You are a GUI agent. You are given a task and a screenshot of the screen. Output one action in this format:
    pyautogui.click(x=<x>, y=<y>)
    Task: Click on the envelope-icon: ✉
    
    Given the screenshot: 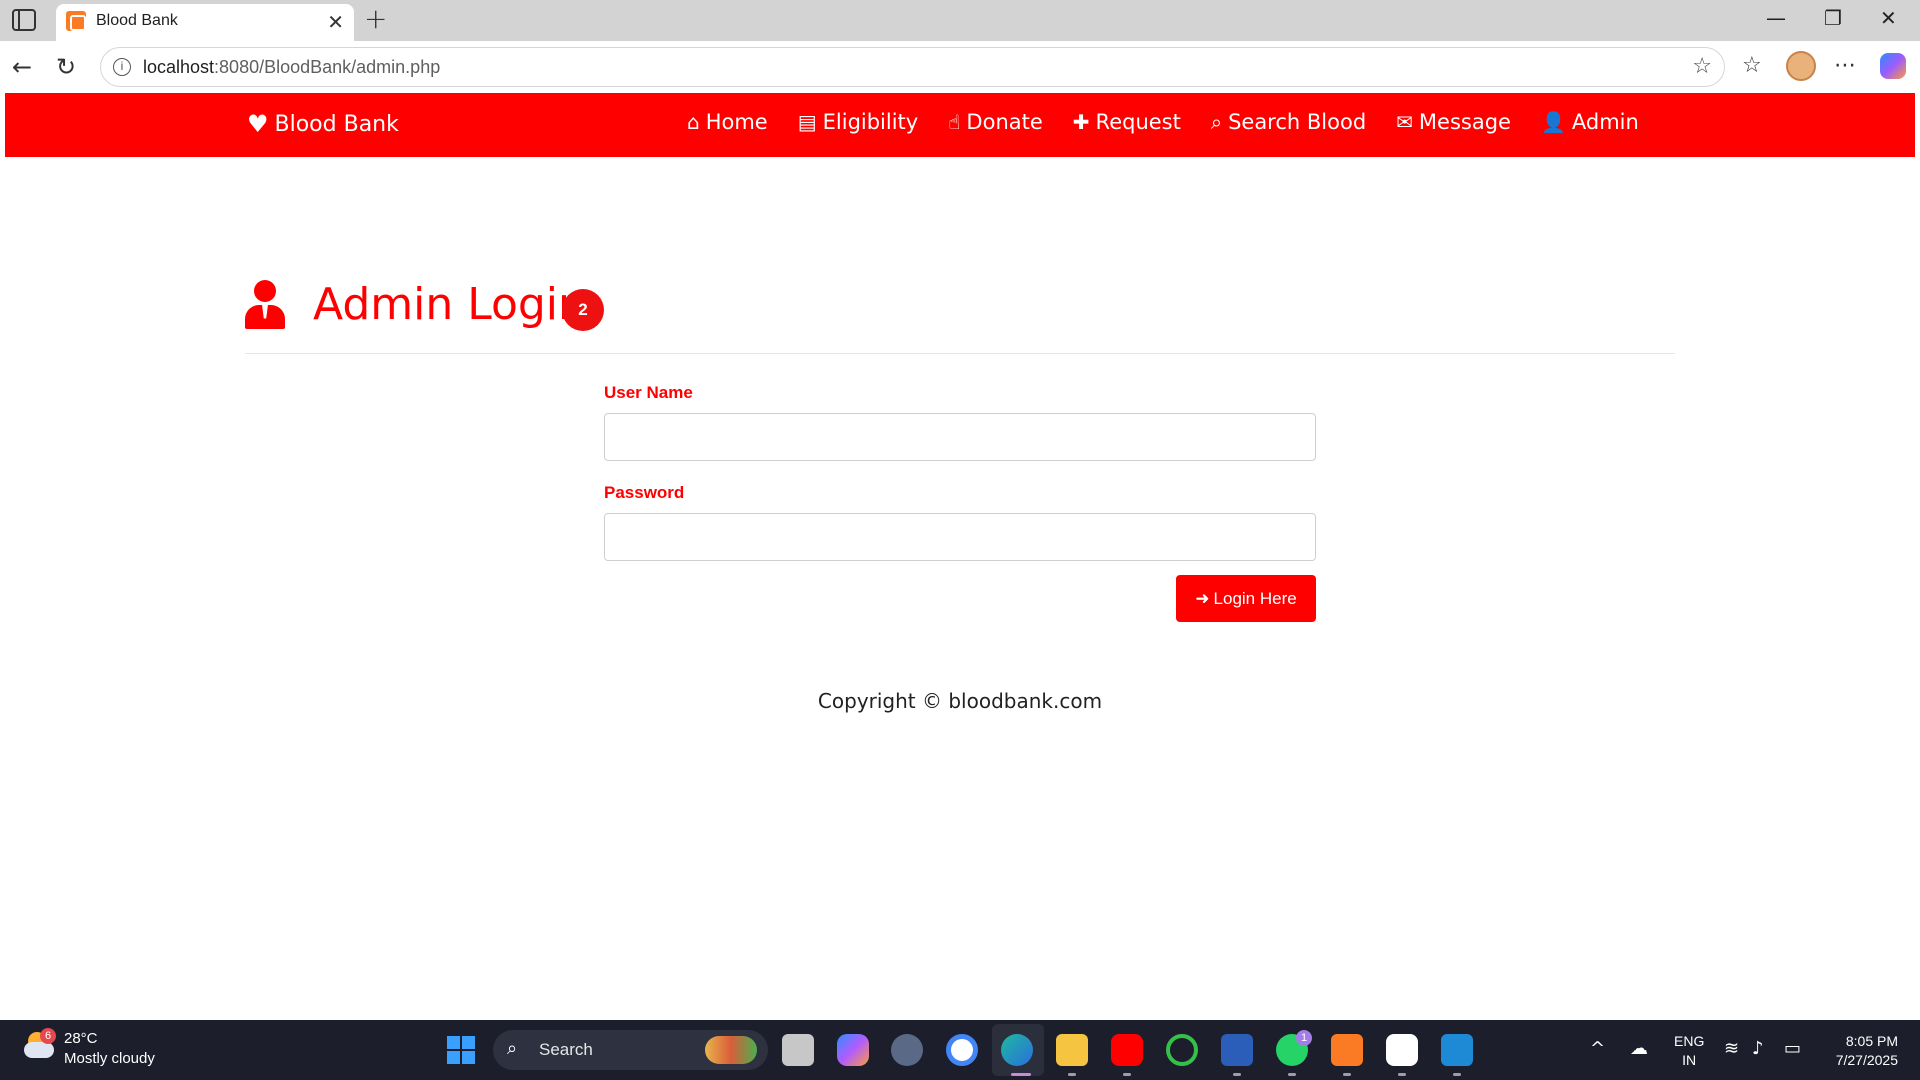 What is the action you would take?
    pyautogui.click(x=1404, y=122)
    